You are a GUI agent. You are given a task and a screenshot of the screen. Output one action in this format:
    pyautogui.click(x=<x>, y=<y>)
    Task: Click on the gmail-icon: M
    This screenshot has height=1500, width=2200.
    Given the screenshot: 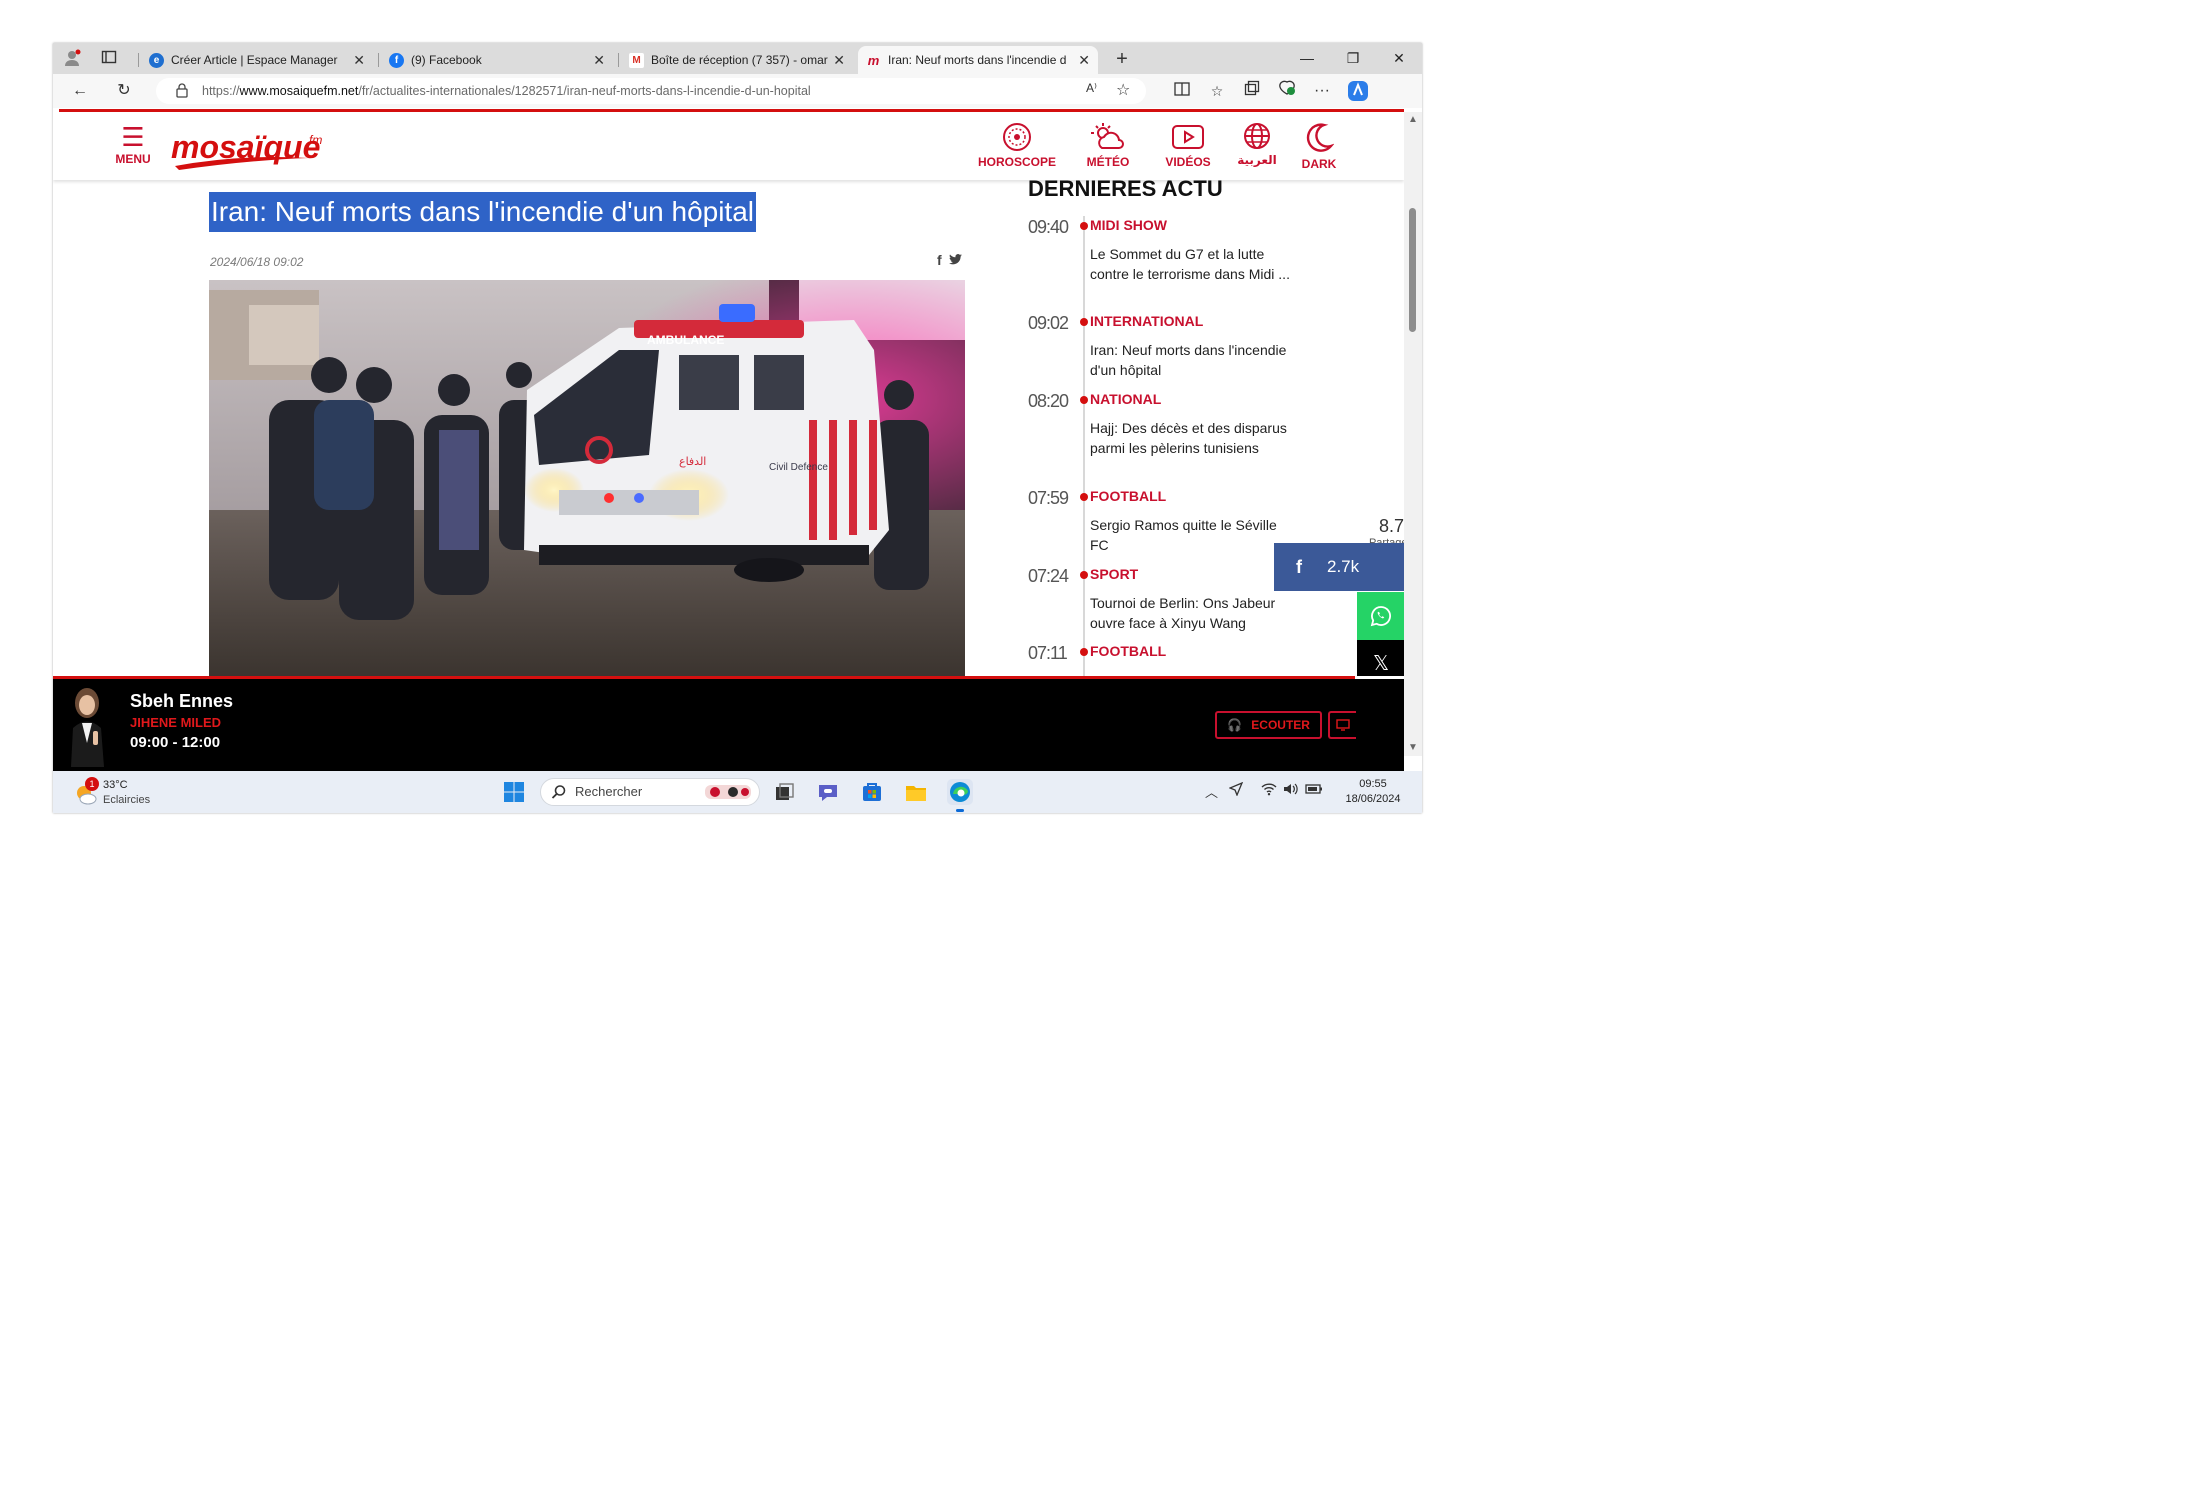 What is the action you would take?
    pyautogui.click(x=636, y=60)
    